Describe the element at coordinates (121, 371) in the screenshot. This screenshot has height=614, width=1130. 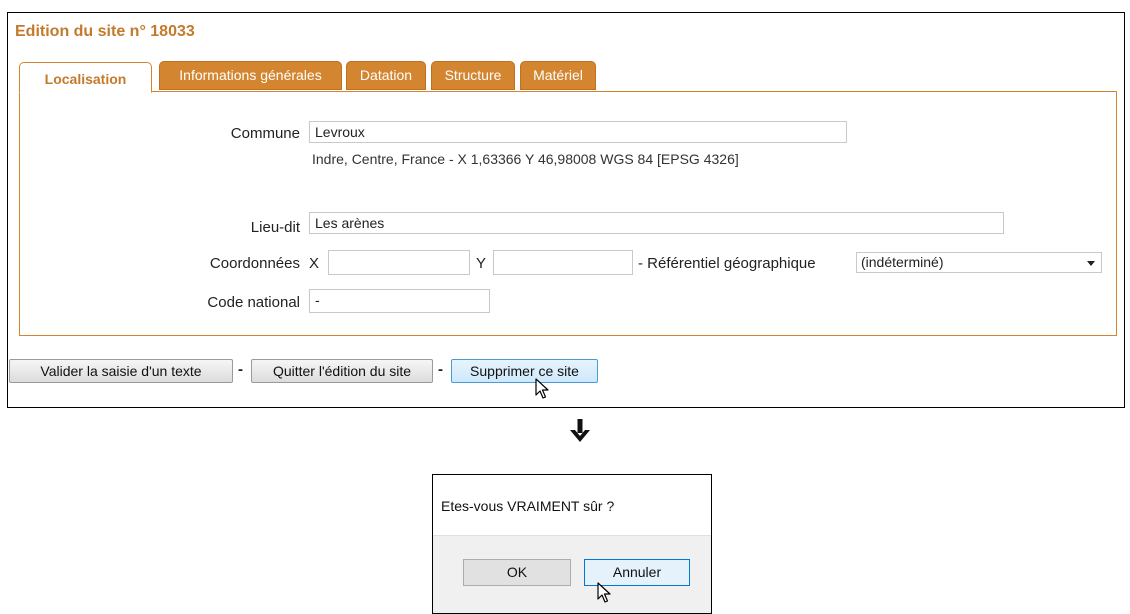
I see `validate-text-button: Valider la saisie d'un texte` at that location.